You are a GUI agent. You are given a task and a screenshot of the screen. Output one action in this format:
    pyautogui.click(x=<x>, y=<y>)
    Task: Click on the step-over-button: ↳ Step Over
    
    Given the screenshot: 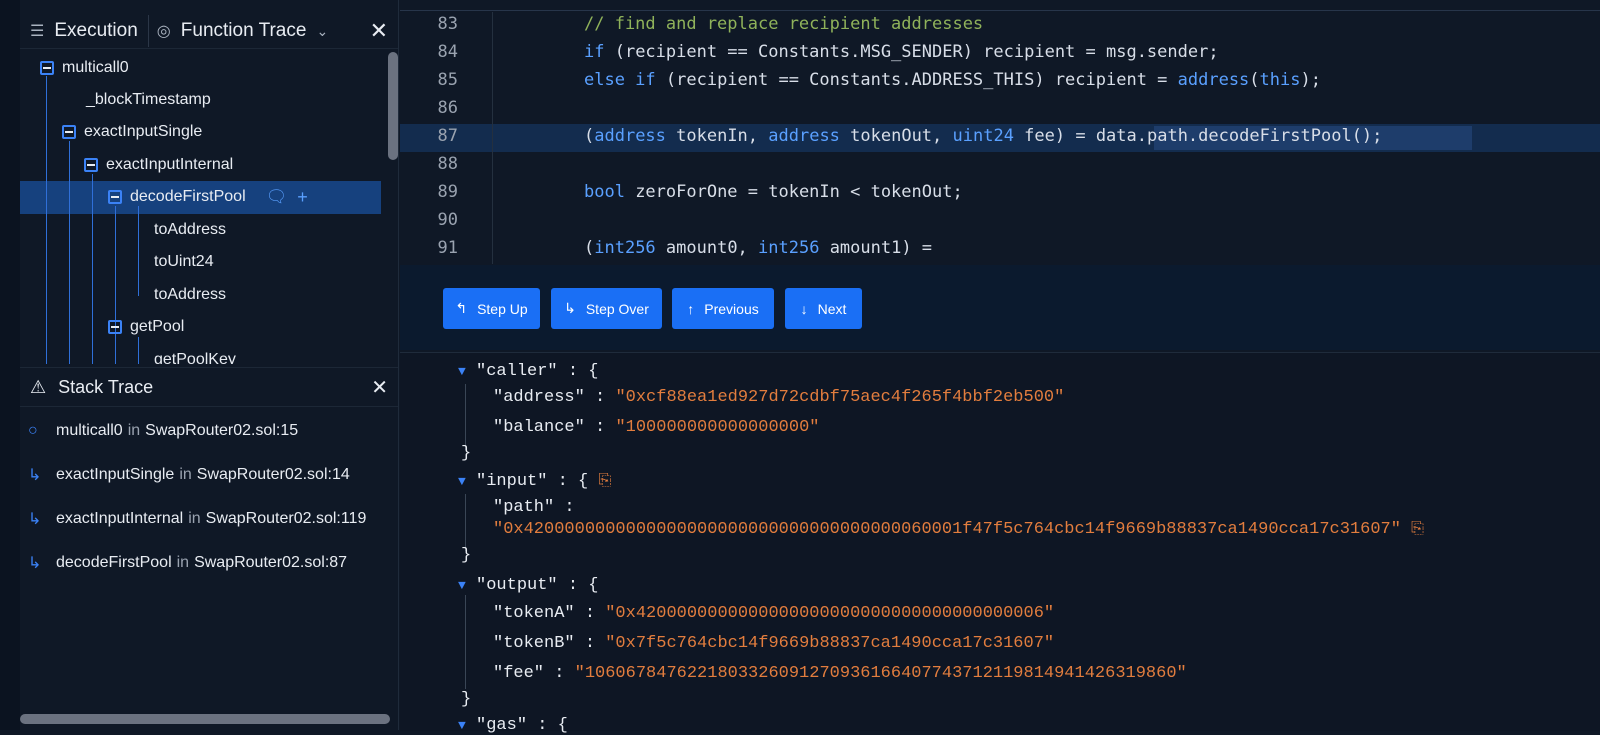 What is the action you would take?
    pyautogui.click(x=606, y=308)
    